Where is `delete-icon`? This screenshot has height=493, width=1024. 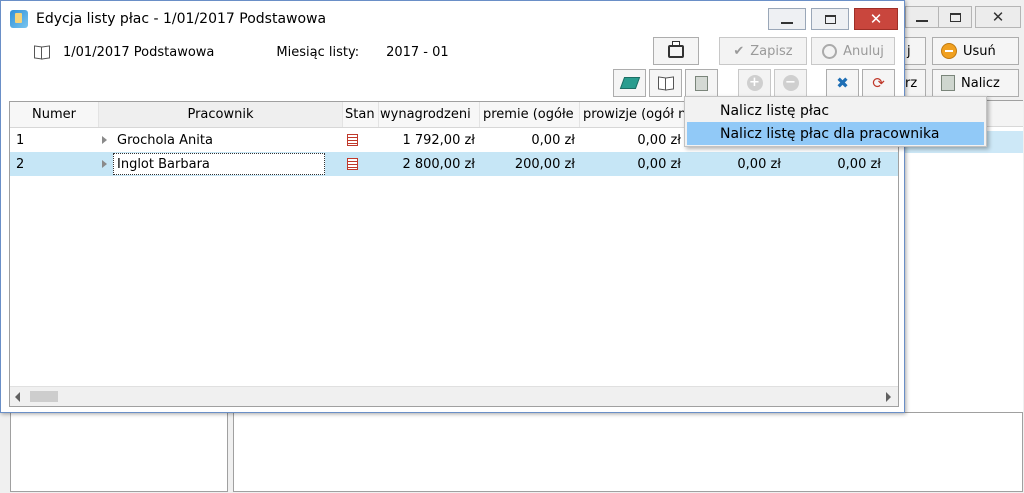
delete-icon is located at coordinates (949, 51).